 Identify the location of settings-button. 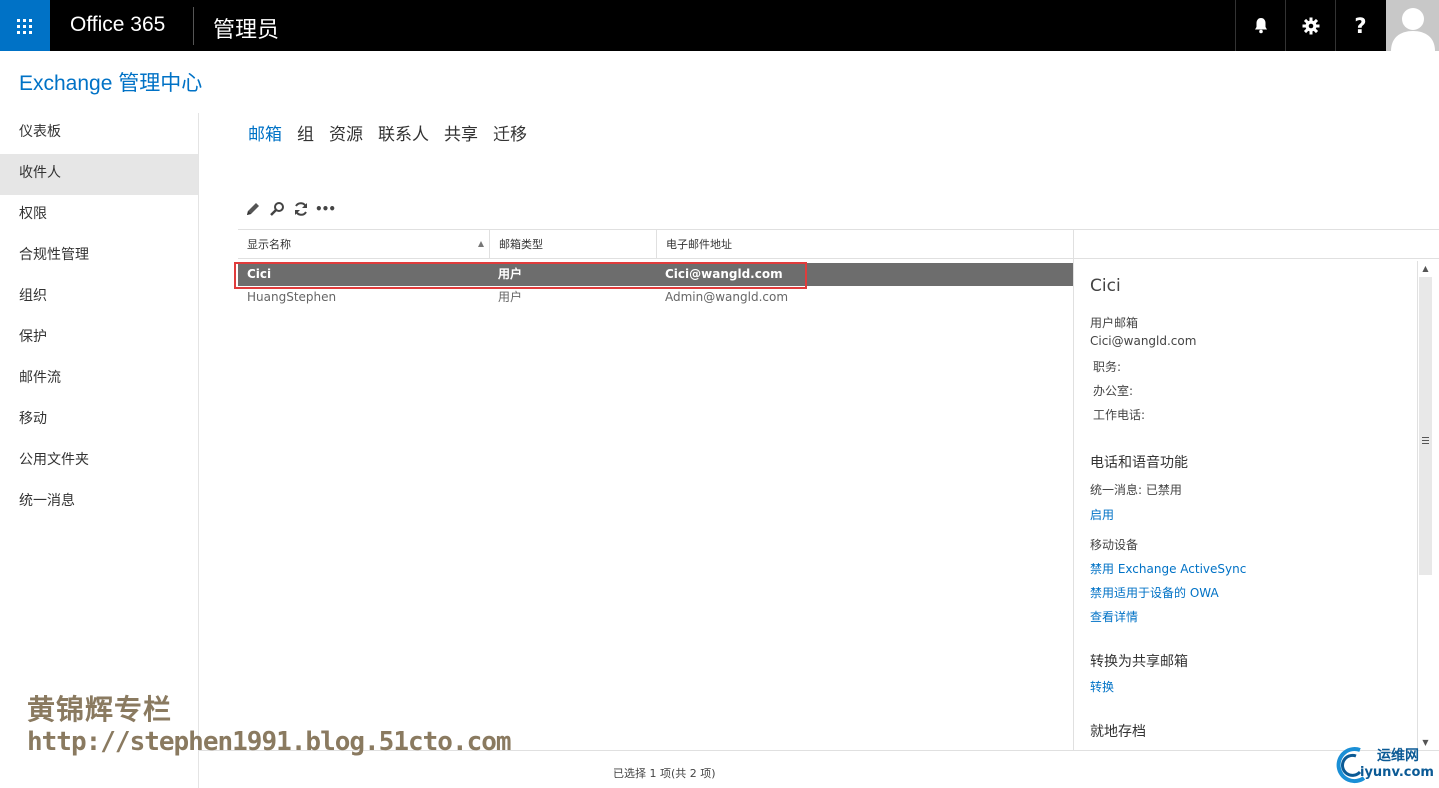
(1310, 25).